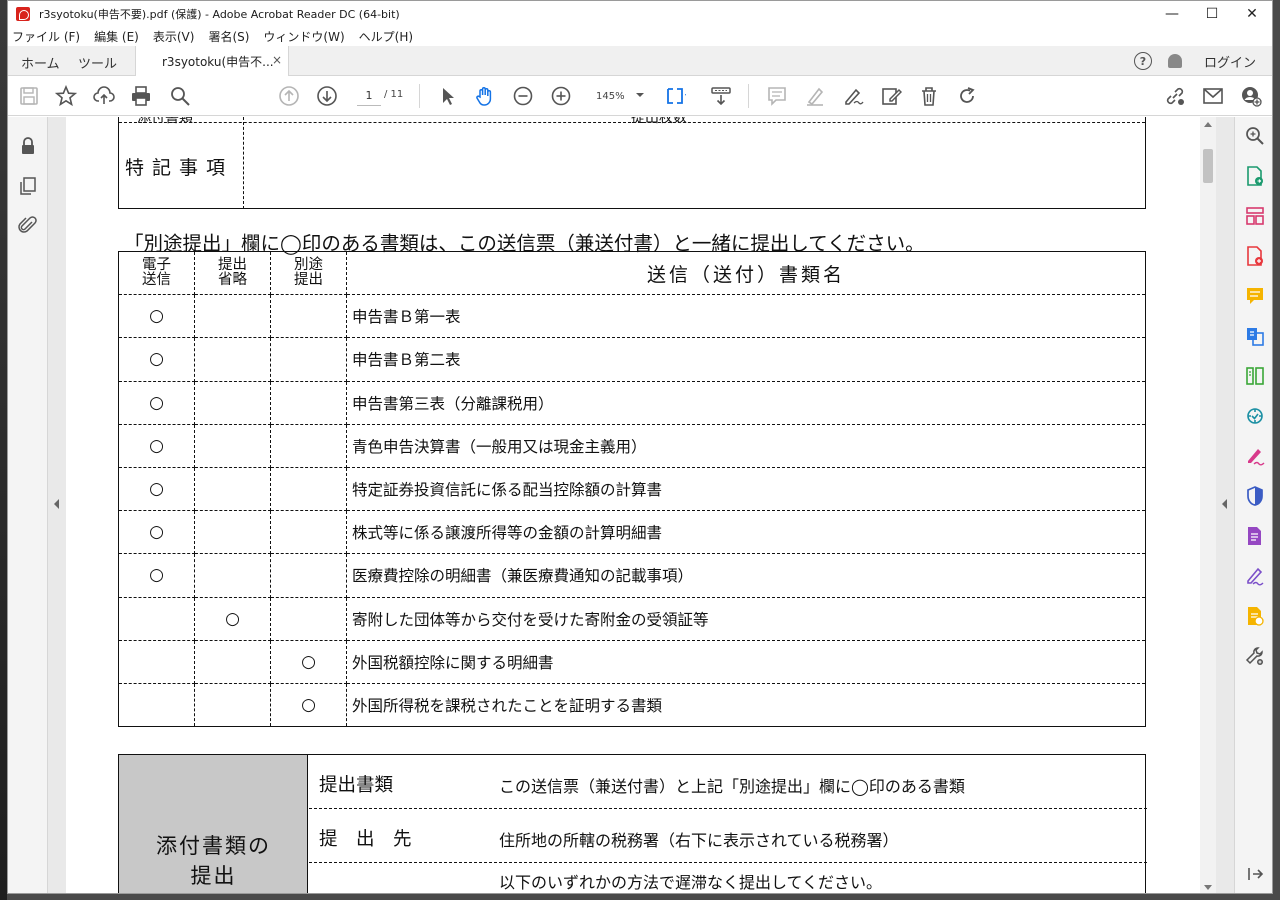 The width and height of the screenshot is (1280, 900). What do you see at coordinates (777, 96) in the screenshot?
I see `comment-icon` at bounding box center [777, 96].